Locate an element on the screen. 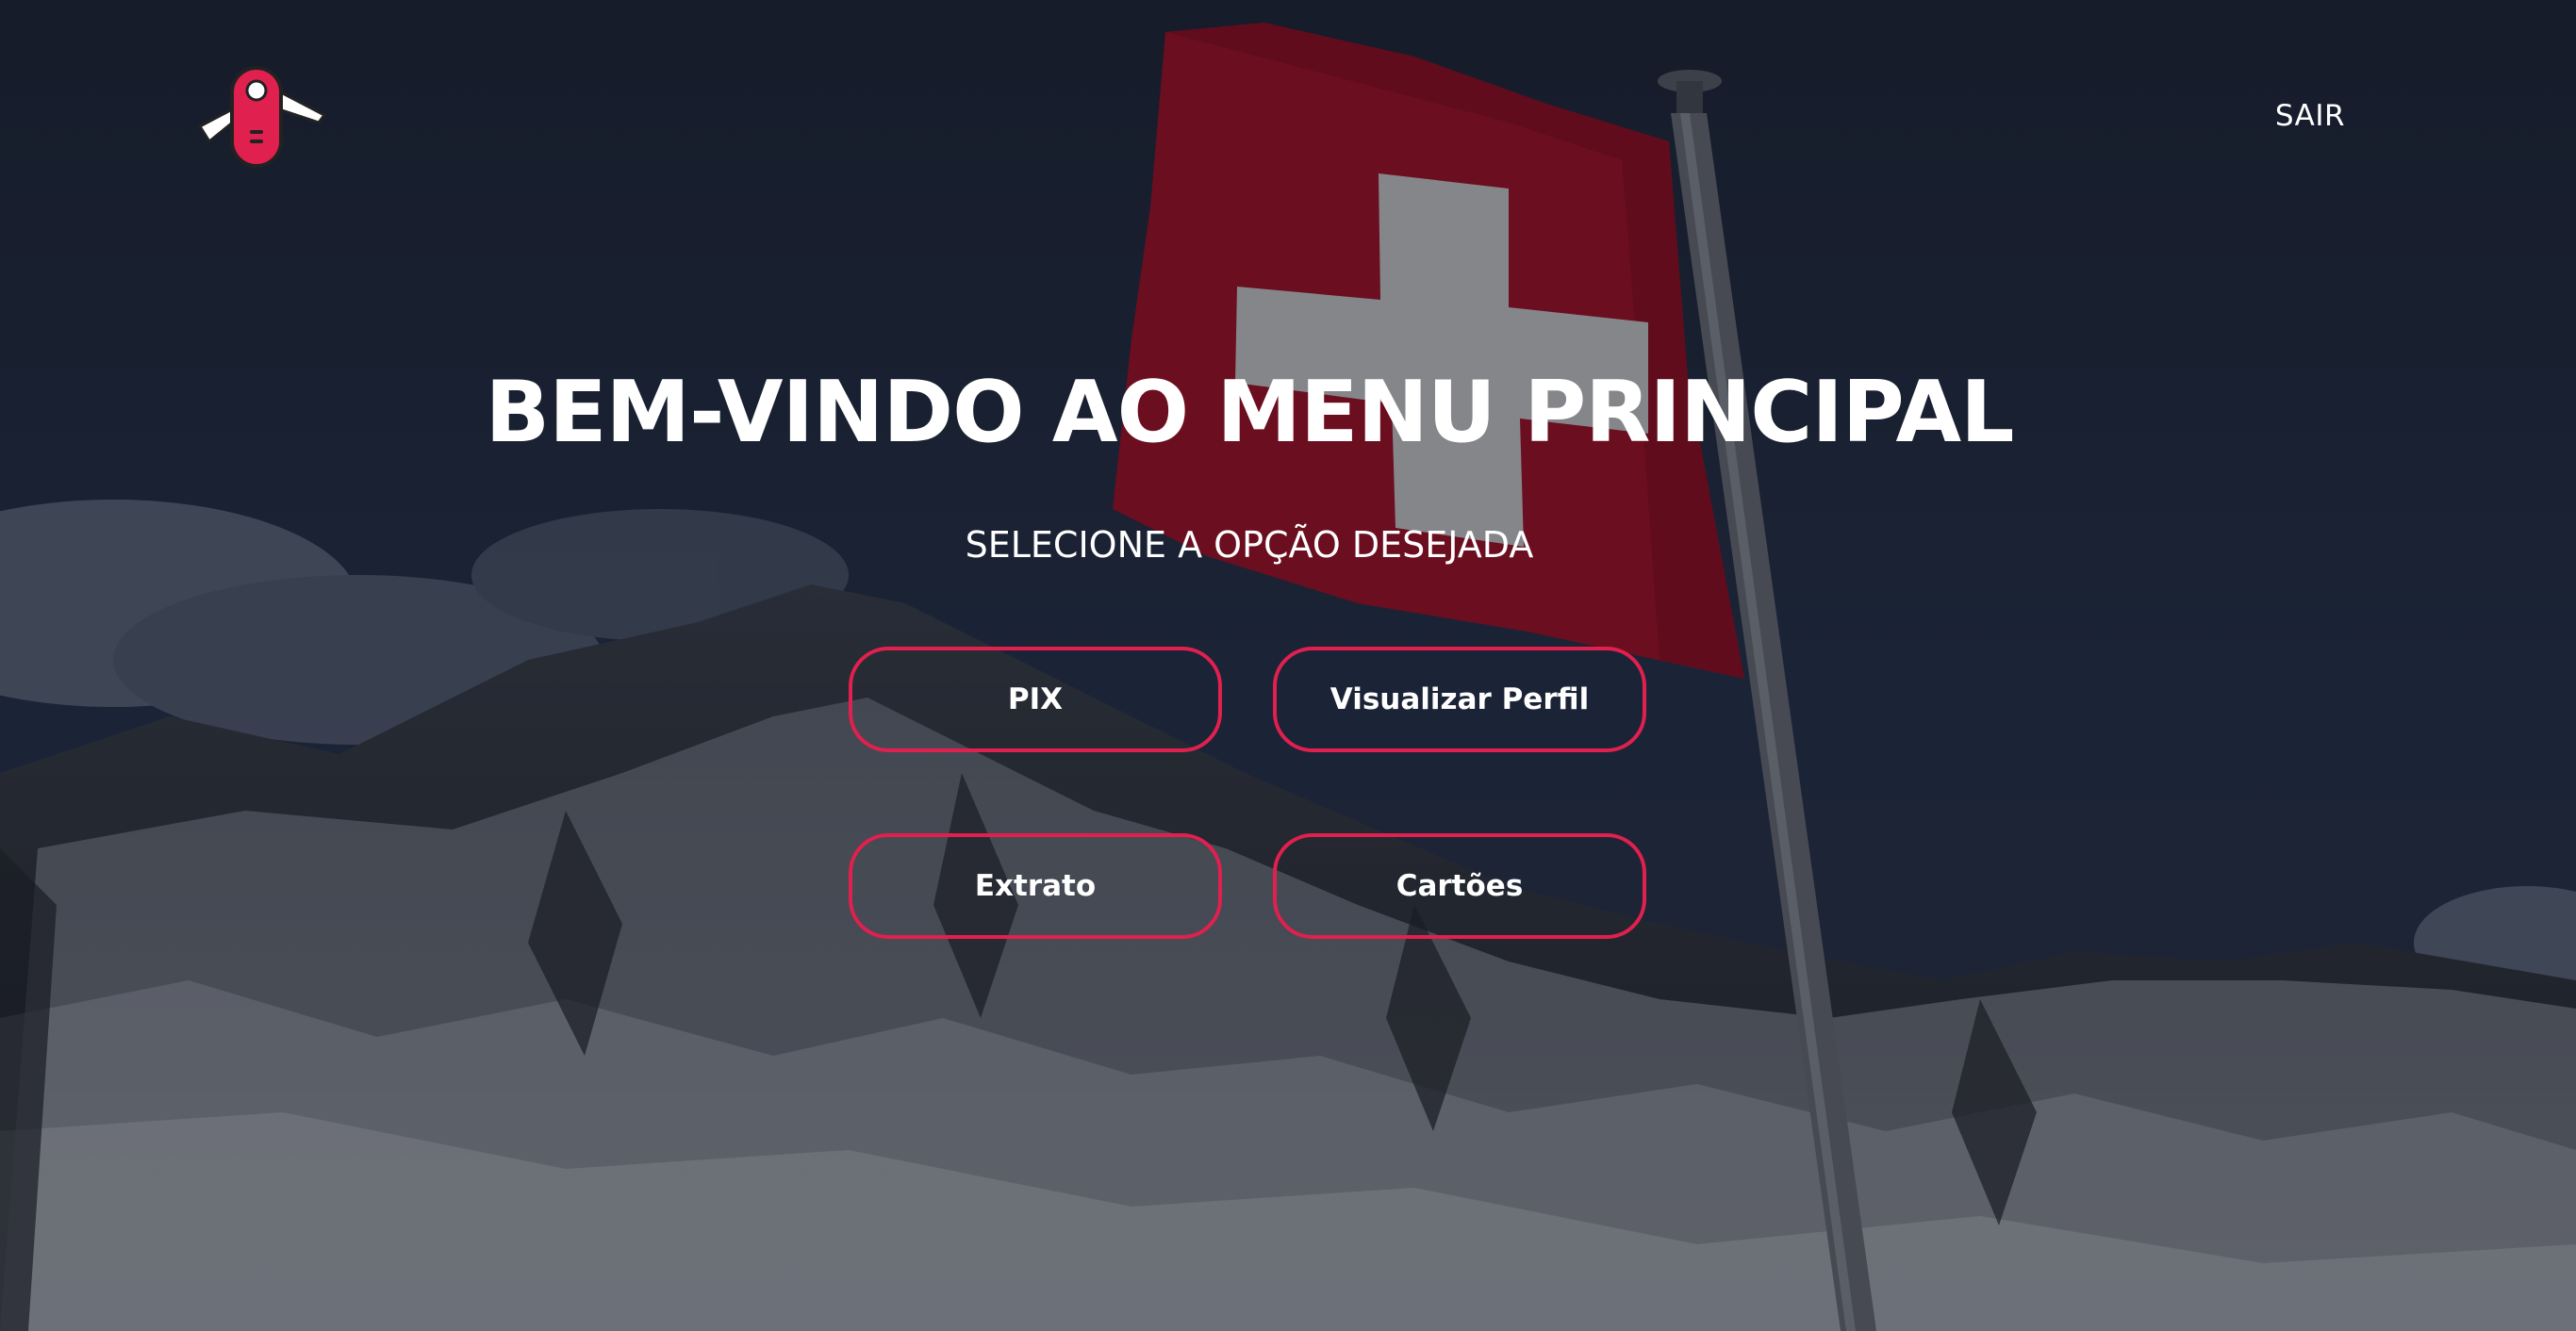  pix-button: PIX is located at coordinates (1035, 699).